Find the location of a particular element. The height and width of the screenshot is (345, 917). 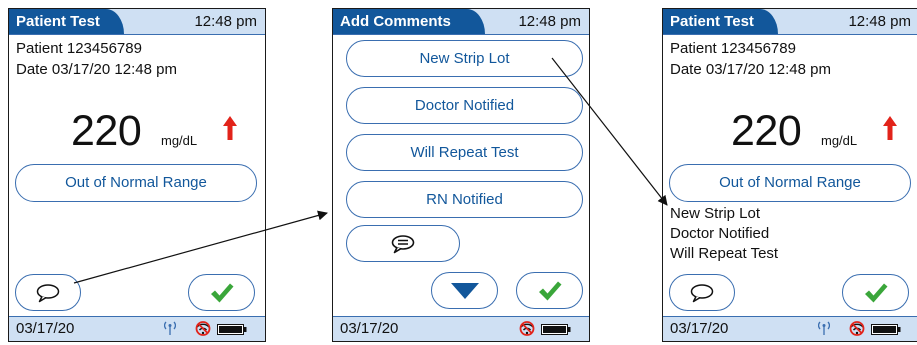

down-arrow-icon is located at coordinates (464, 290).